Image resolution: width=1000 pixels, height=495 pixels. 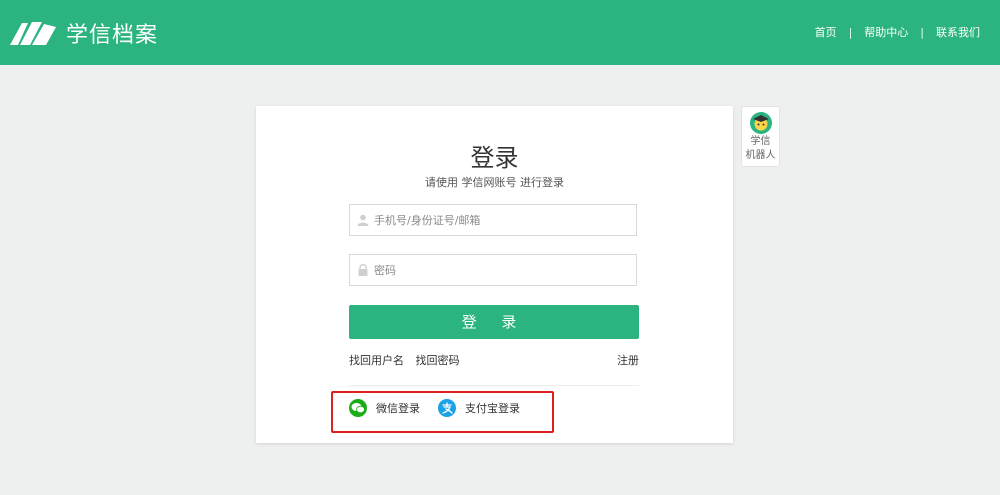 What do you see at coordinates (760, 141) in the screenshot?
I see `robot-label-line1: 学信` at bounding box center [760, 141].